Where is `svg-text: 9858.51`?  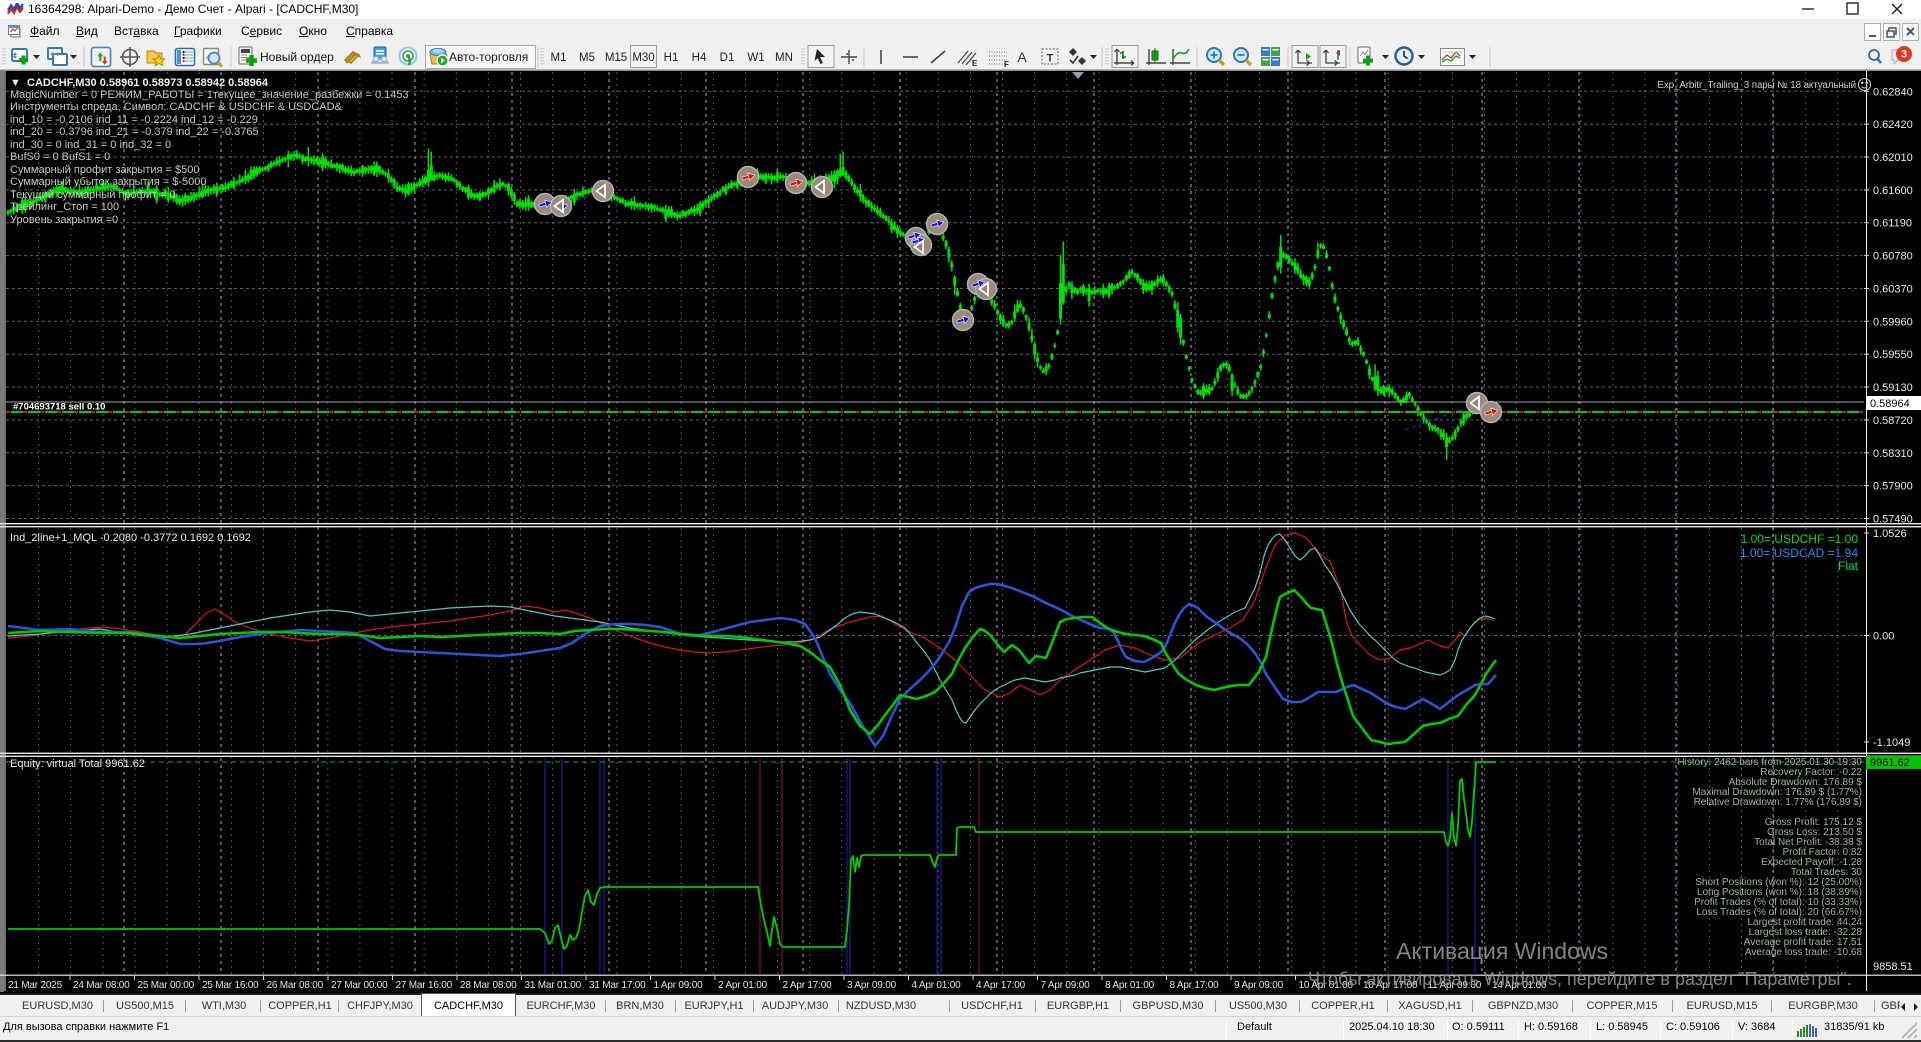
svg-text: 9858.51 is located at coordinates (1893, 967).